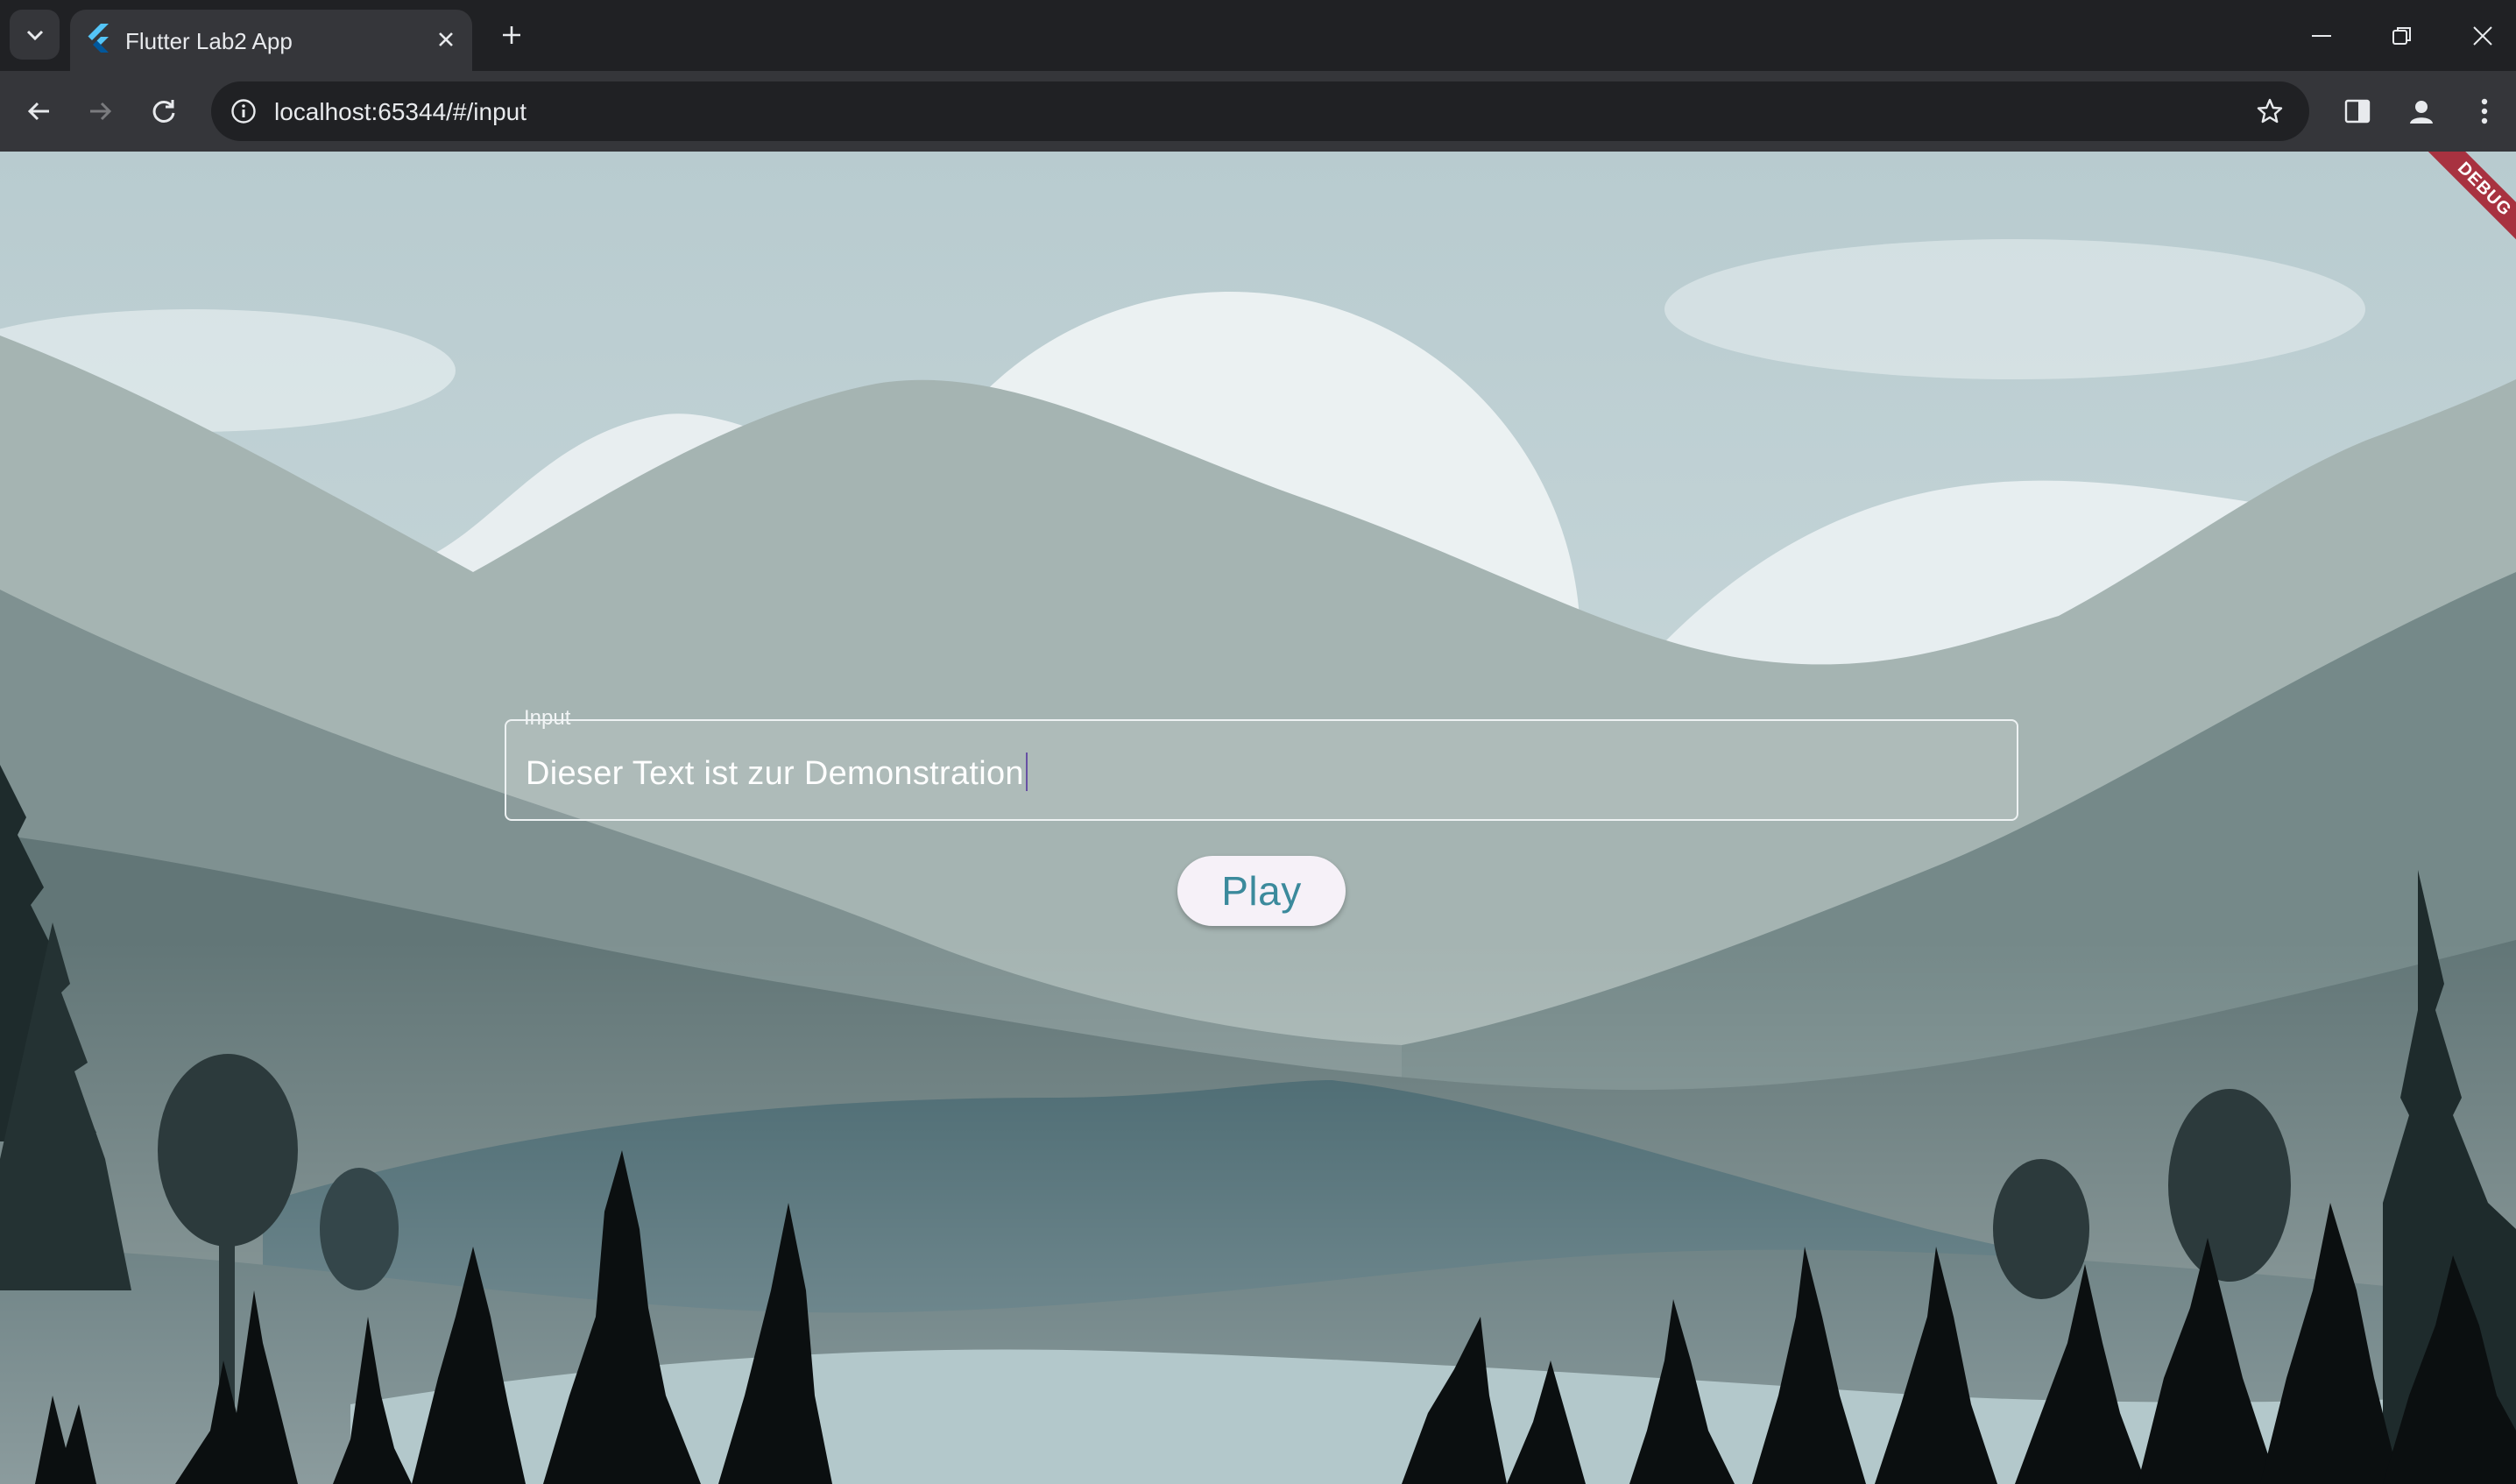  I want to click on reload-icon, so click(163, 111).